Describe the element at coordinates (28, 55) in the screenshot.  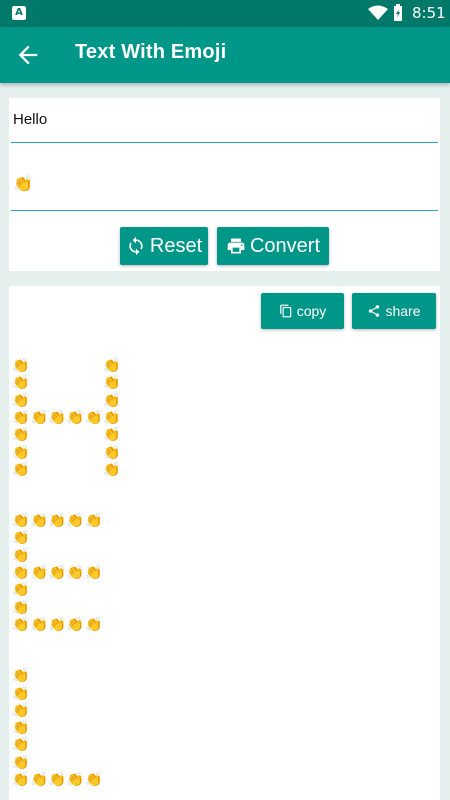
I see `back-arrow-icon` at that location.